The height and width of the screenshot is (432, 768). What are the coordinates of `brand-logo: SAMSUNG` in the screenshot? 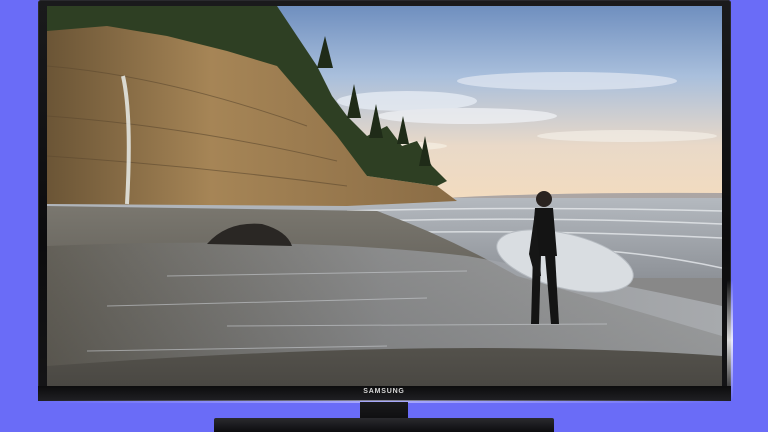 It's located at (384, 391).